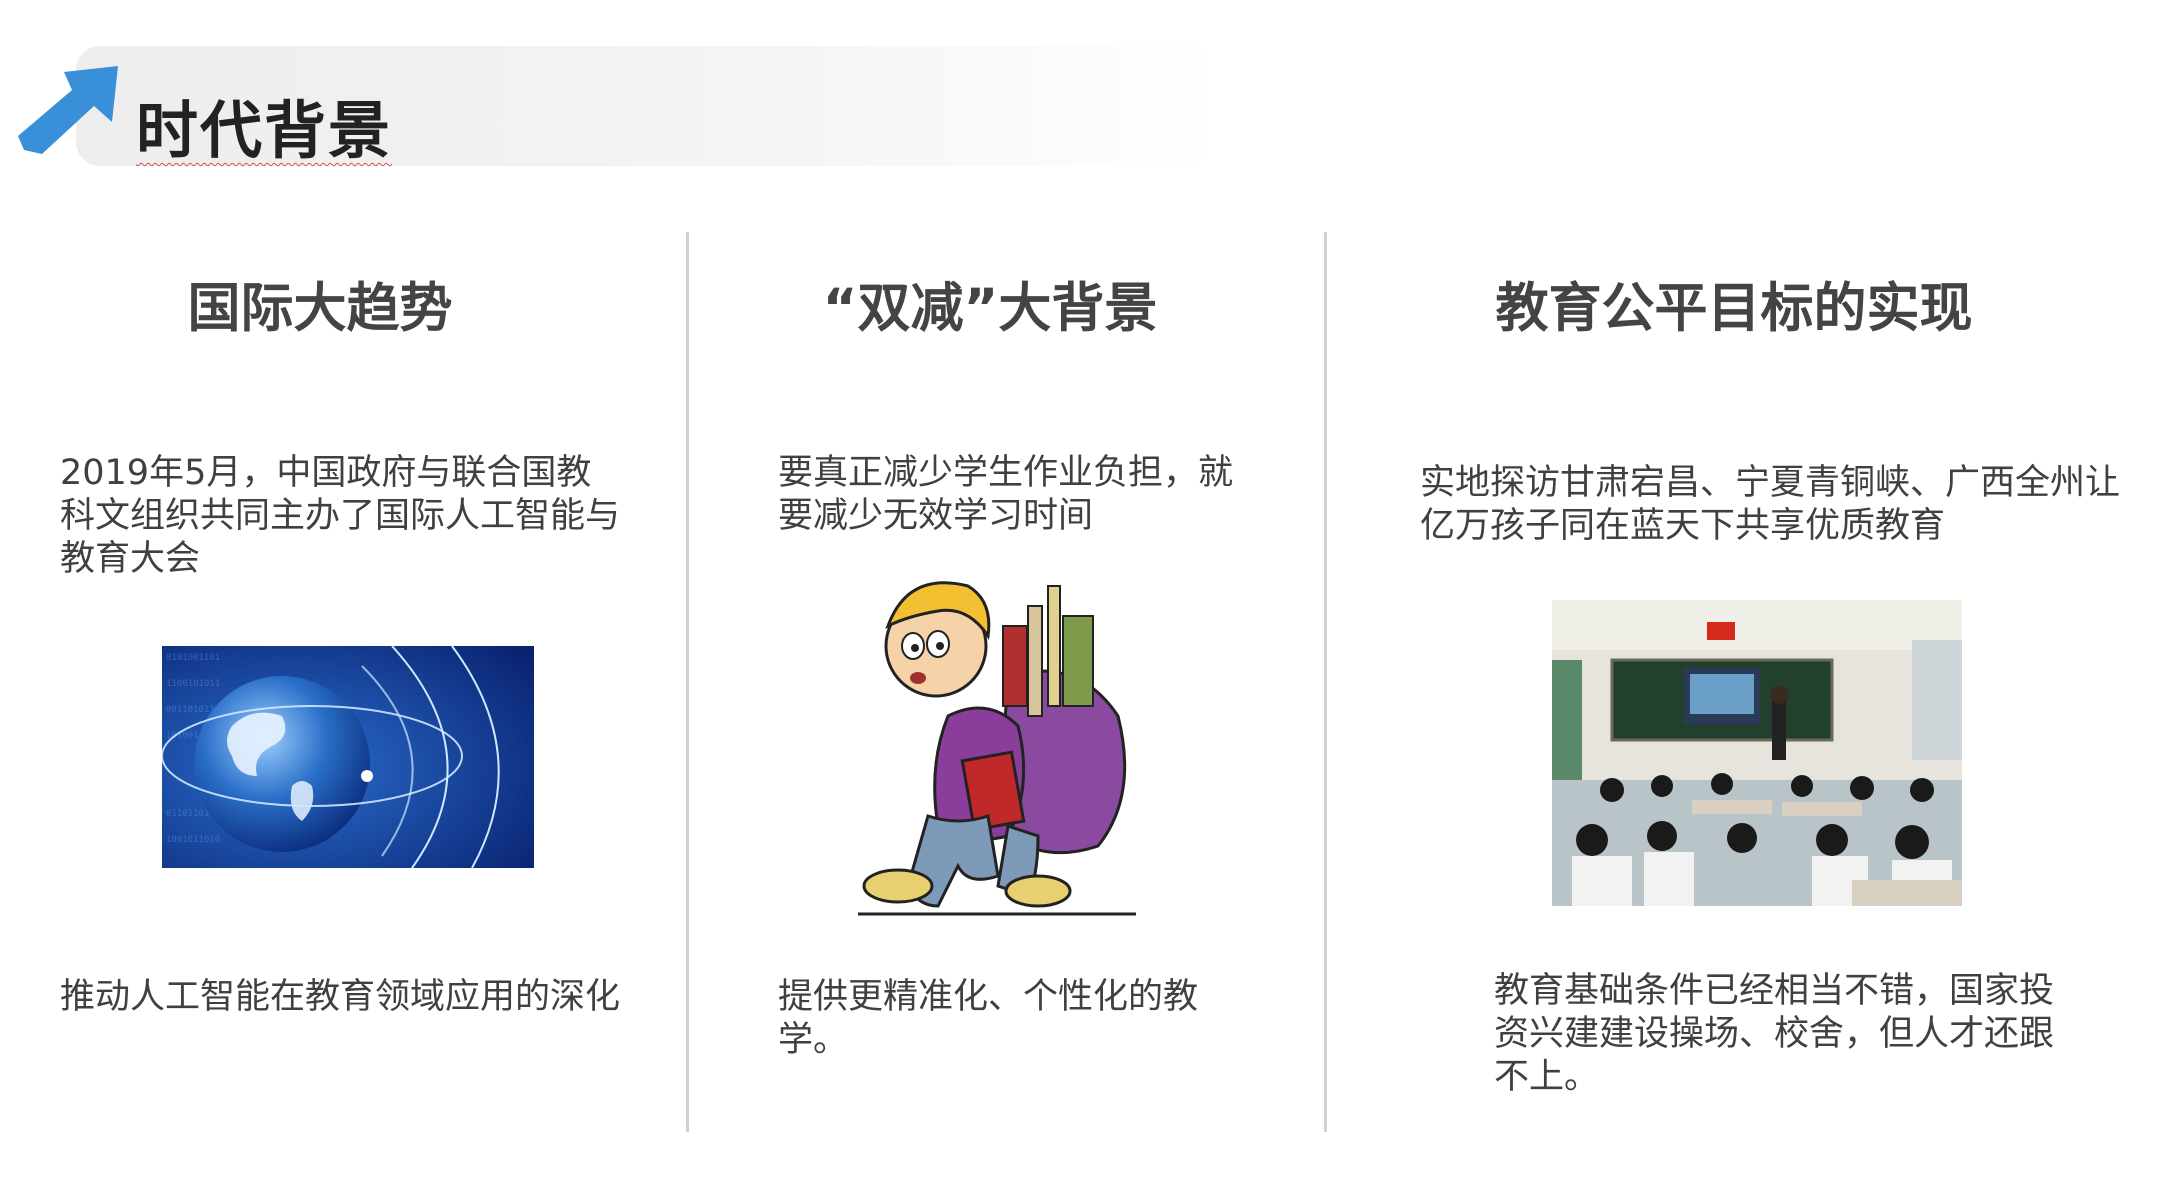 This screenshot has height=1186, width=2166. What do you see at coordinates (1757, 753) in the screenshot?
I see `classroom-photo-image` at bounding box center [1757, 753].